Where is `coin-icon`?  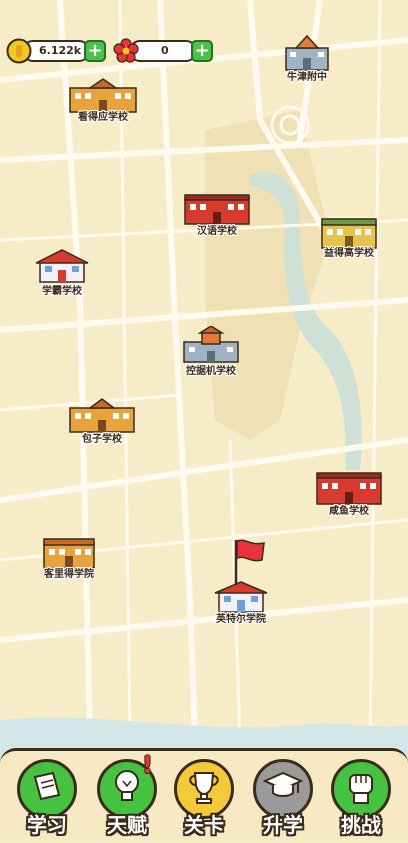 coin-icon is located at coordinates (19, 51).